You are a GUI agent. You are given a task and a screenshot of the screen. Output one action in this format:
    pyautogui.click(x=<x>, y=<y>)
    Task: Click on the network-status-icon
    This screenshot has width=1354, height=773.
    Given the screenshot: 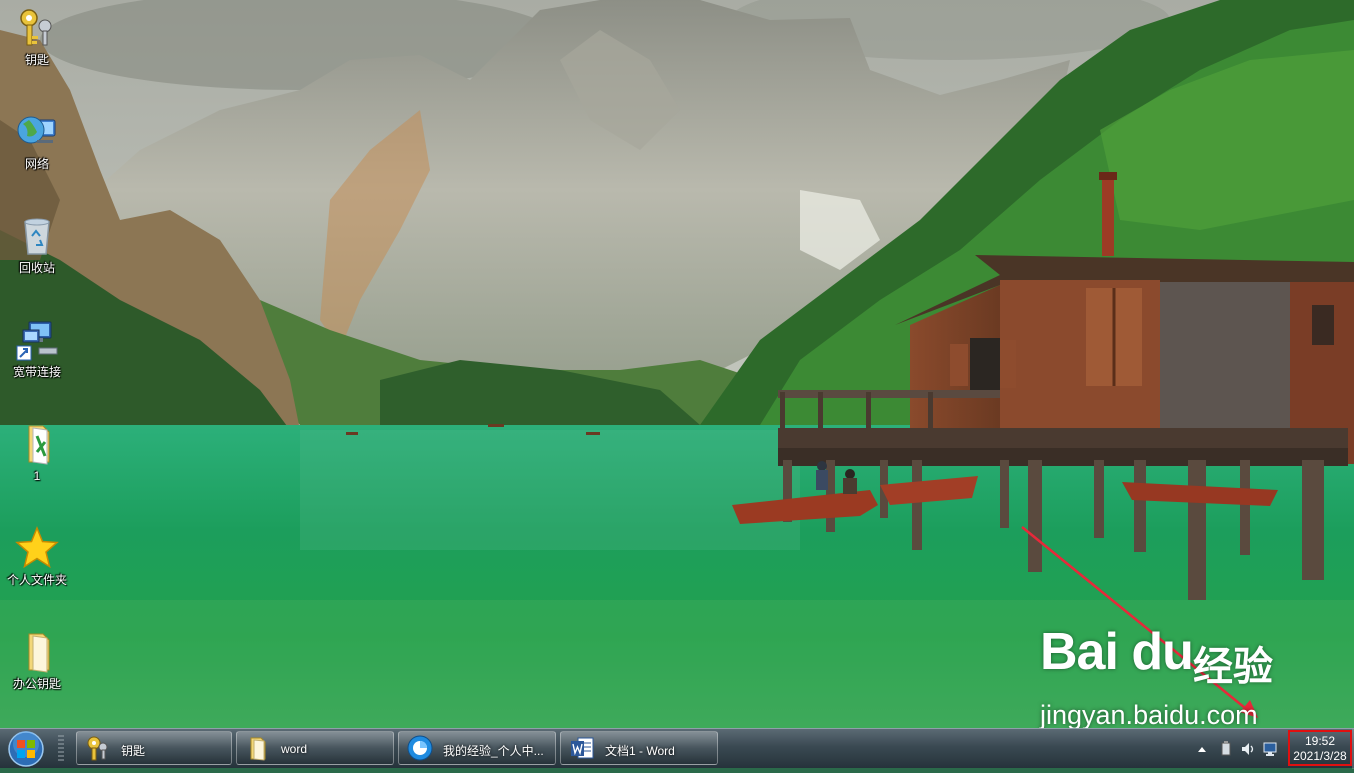 What is the action you would take?
    pyautogui.click(x=1270, y=749)
    